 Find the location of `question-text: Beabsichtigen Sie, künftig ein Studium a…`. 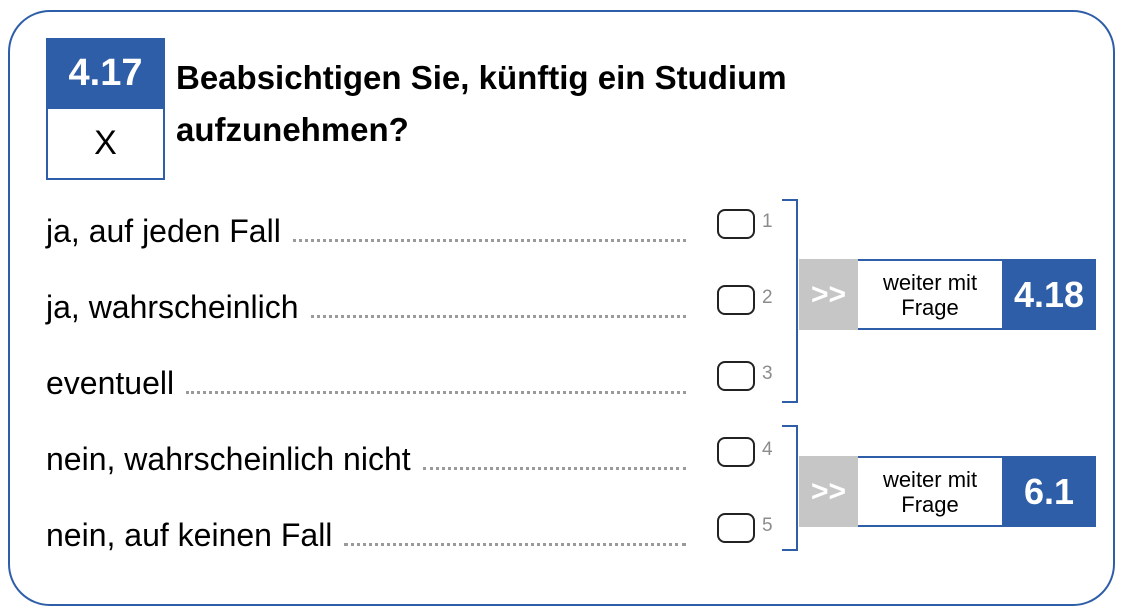

question-text: Beabsichtigen Sie, künftig ein Studium a… is located at coordinates (546, 104).